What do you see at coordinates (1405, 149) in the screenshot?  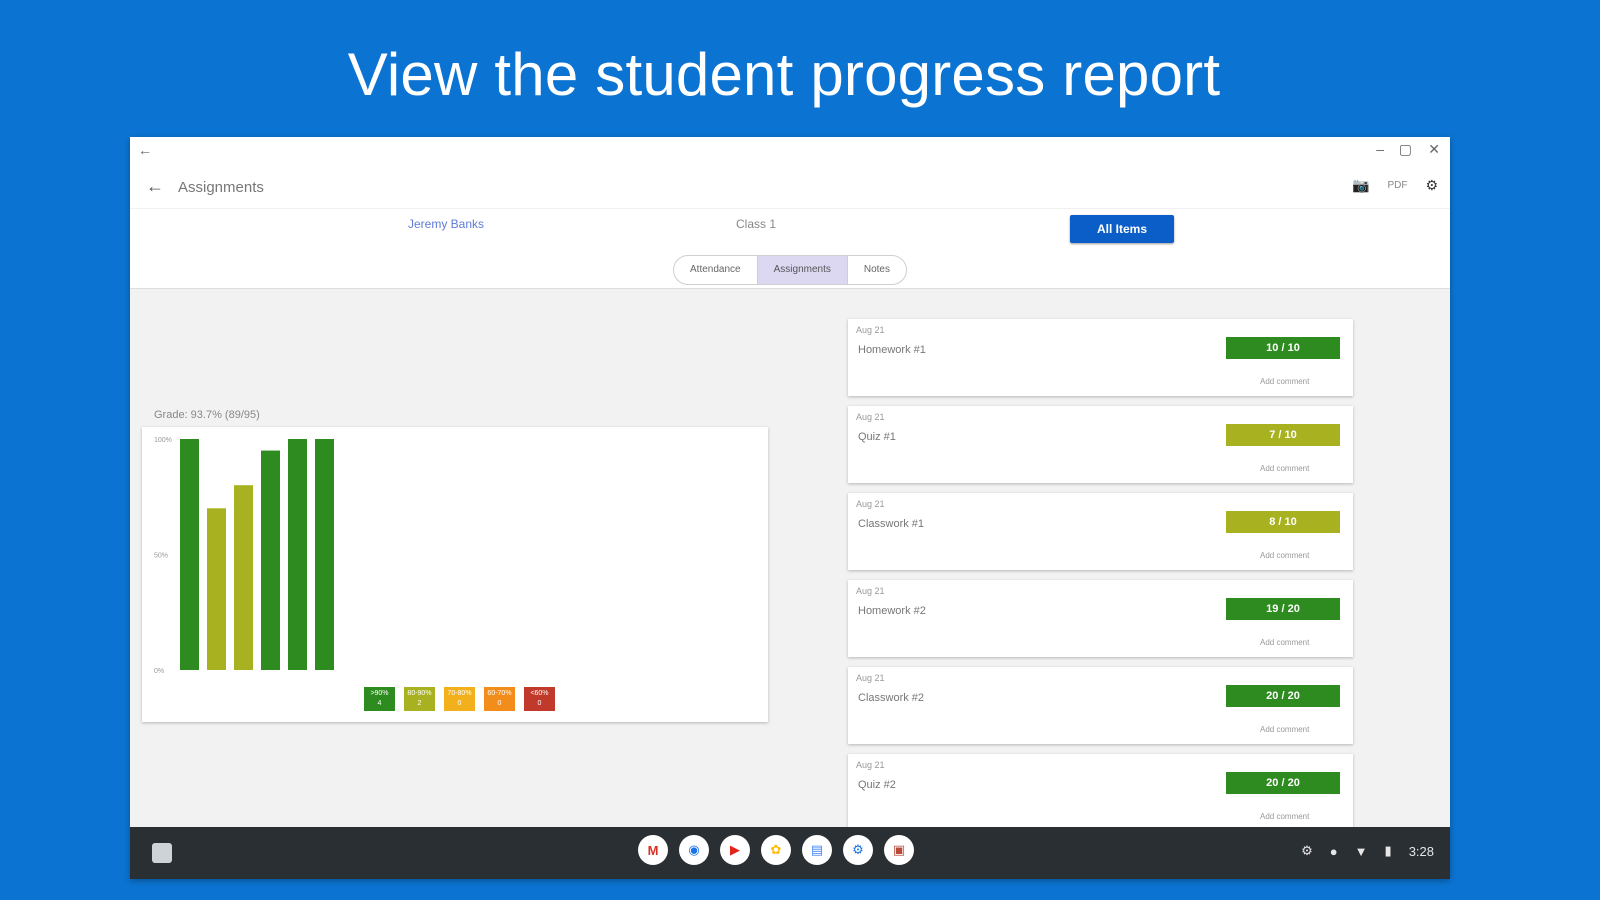 I see `maximize-icon: ▢` at bounding box center [1405, 149].